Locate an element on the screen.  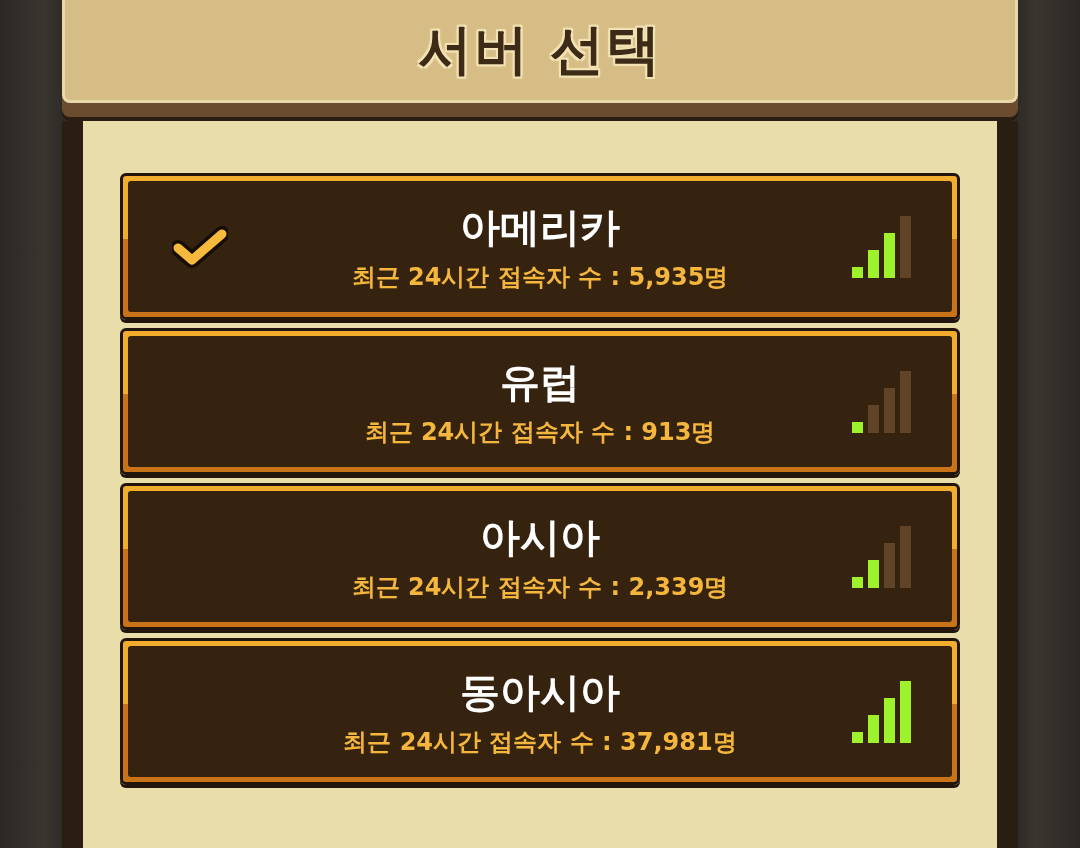
server-name: 동아시아 is located at coordinates (540, 692).